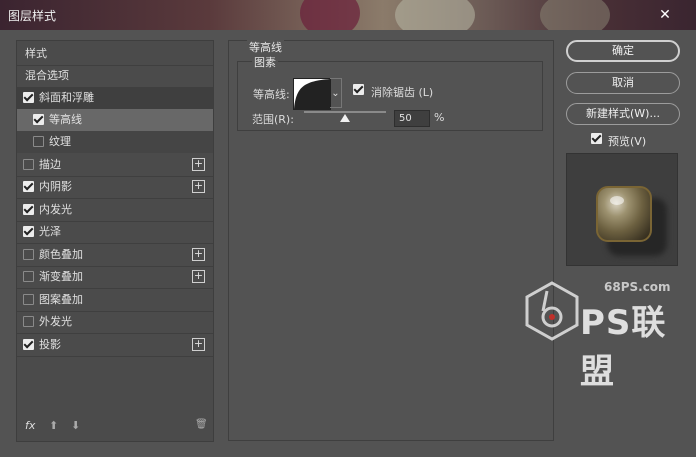 This screenshot has height=457, width=696. What do you see at coordinates (624, 214) in the screenshot?
I see `preview-swatch` at bounding box center [624, 214].